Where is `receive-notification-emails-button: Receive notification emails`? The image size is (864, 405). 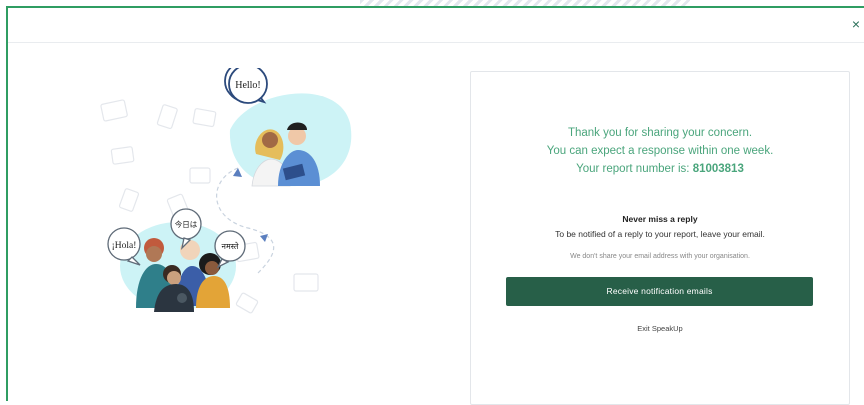
receive-notification-emails-button: Receive notification emails is located at coordinates (659, 291).